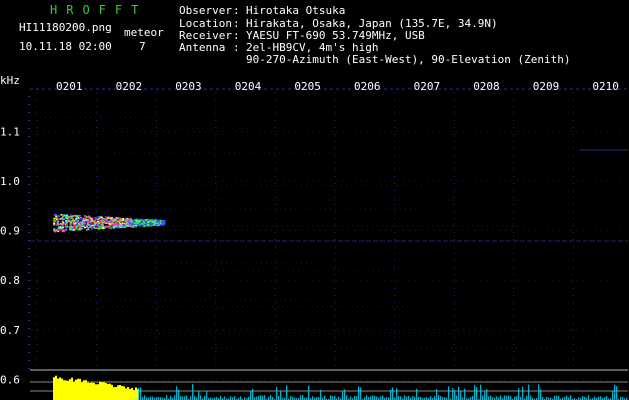 This screenshot has width=629, height=400. Describe the element at coordinates (307, 86) in the screenshot. I see `x-tick-label: 0205` at that location.